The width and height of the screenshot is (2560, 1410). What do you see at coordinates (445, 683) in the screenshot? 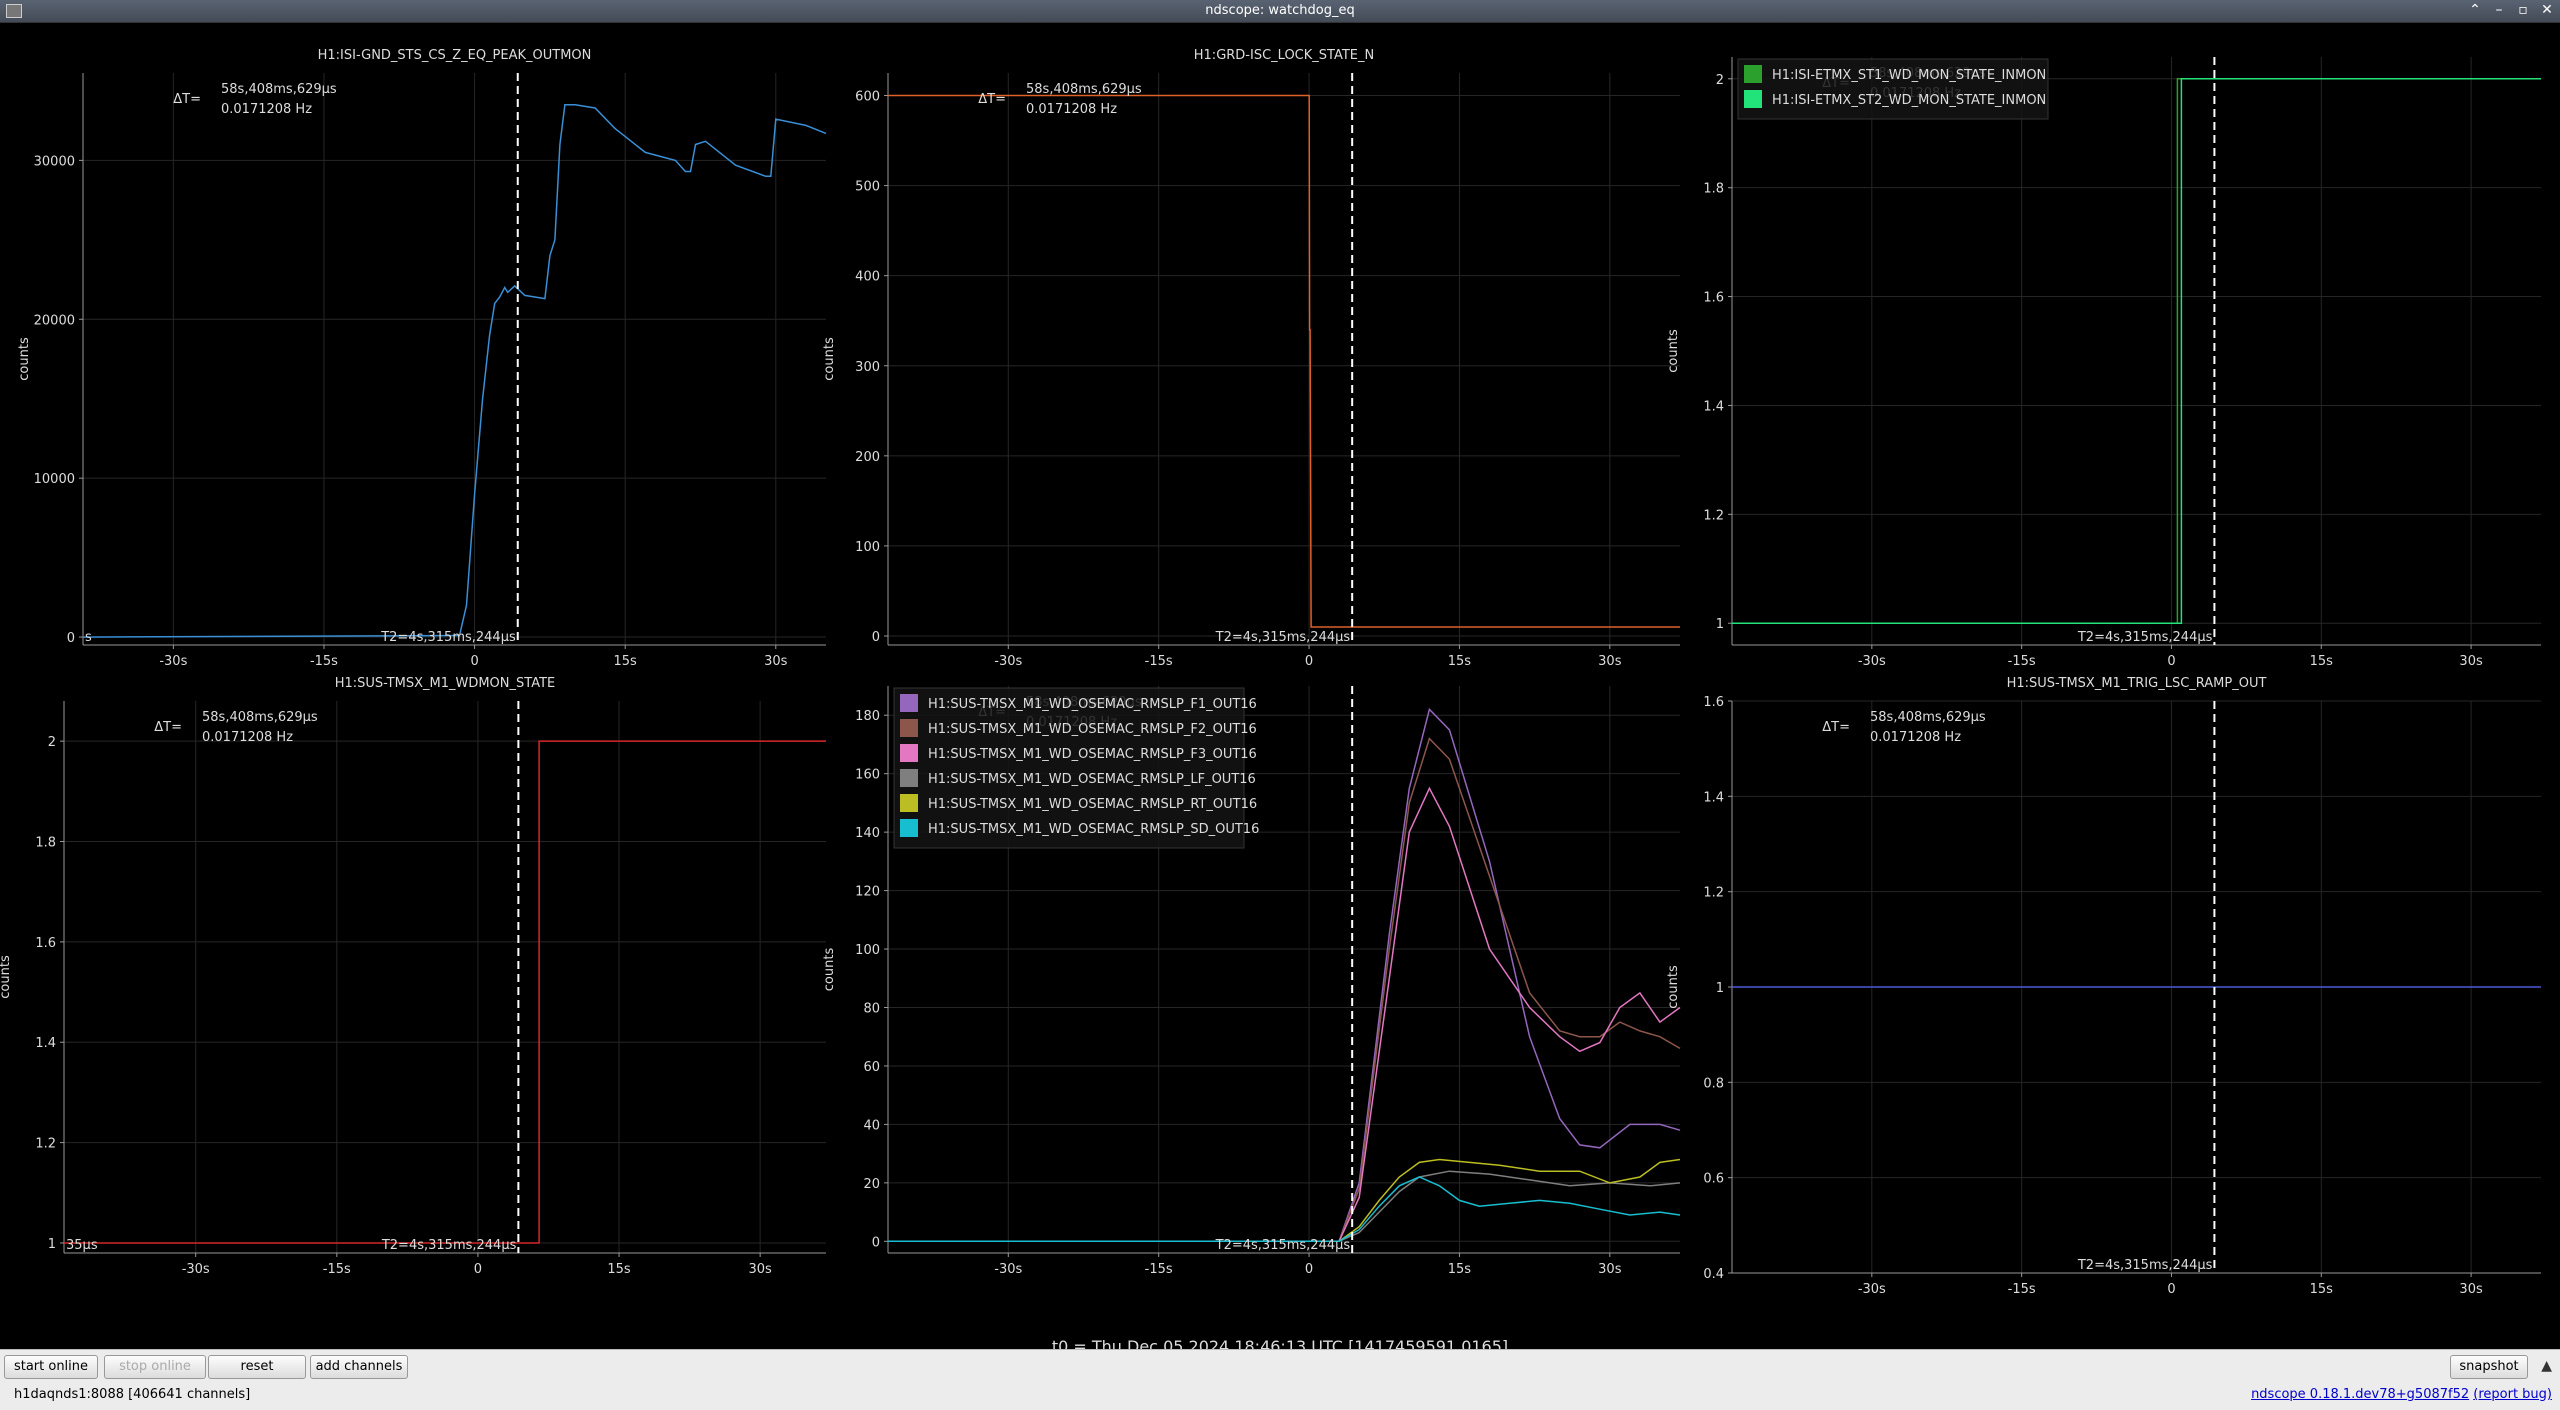
I see `plot-title: H1:SUS-TMSX_M1_WDMON_STATE` at bounding box center [445, 683].